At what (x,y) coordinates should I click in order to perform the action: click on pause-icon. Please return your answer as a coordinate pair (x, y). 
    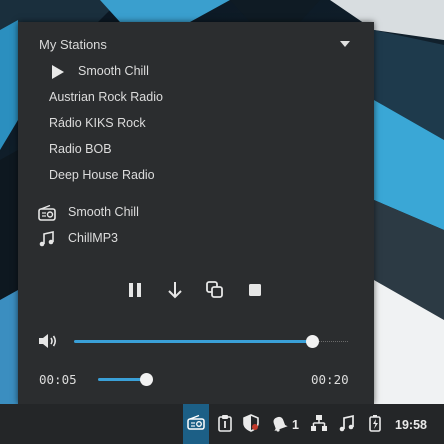
    Looking at the image, I should click on (135, 290).